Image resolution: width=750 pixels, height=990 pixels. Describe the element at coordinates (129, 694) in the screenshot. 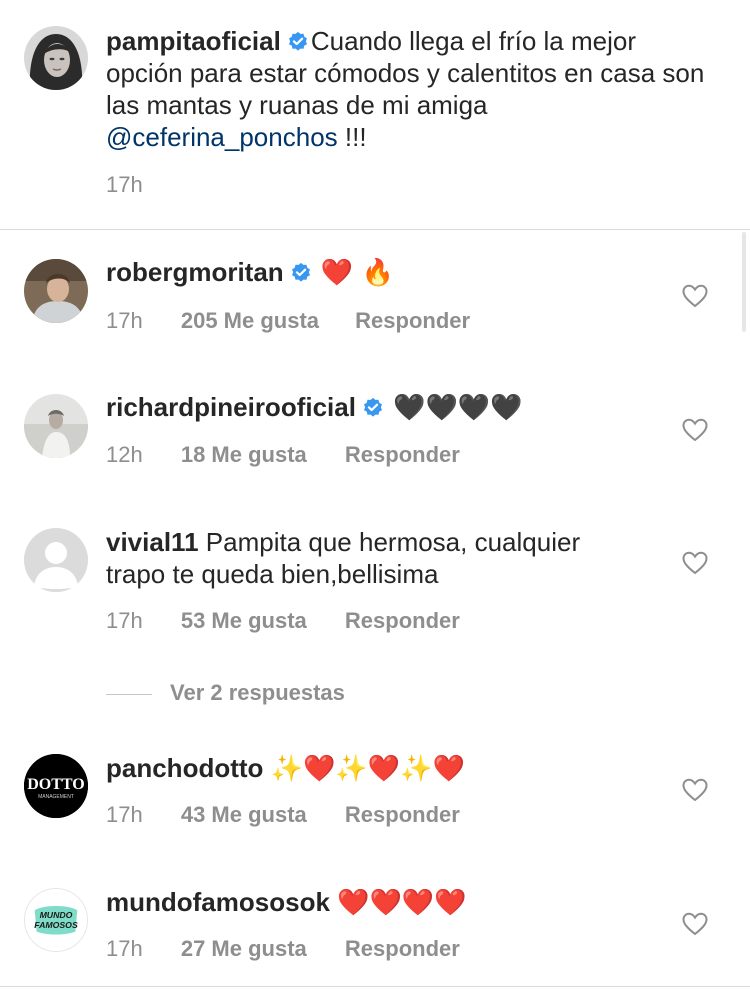

I see `replies-divider-line` at that location.